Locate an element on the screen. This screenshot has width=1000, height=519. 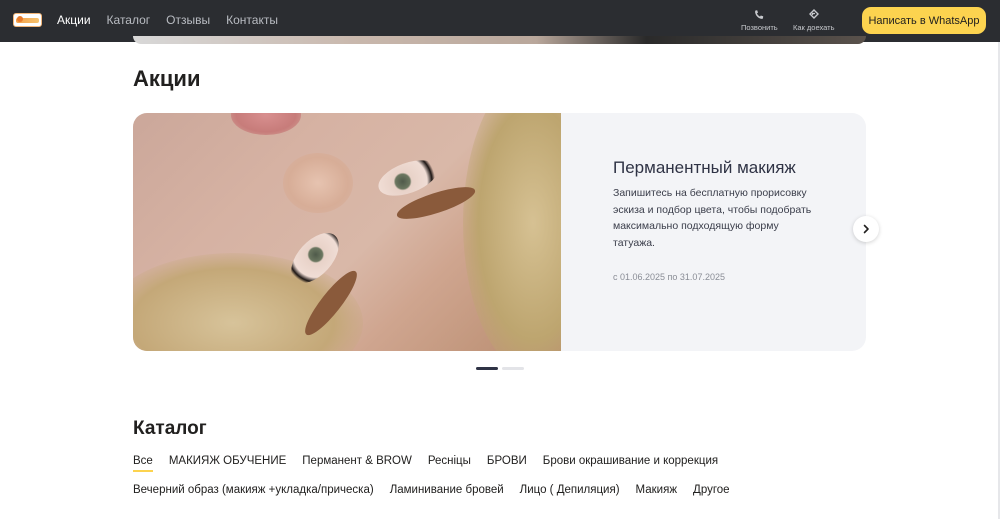
route-label: Как доехать is located at coordinates (814, 27).